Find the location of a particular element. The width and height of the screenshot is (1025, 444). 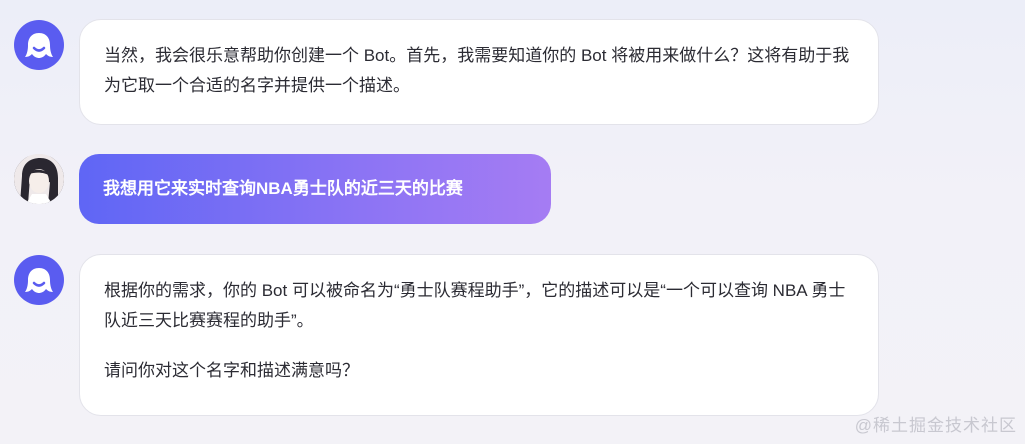

user-avatar-photo is located at coordinates (39, 179).